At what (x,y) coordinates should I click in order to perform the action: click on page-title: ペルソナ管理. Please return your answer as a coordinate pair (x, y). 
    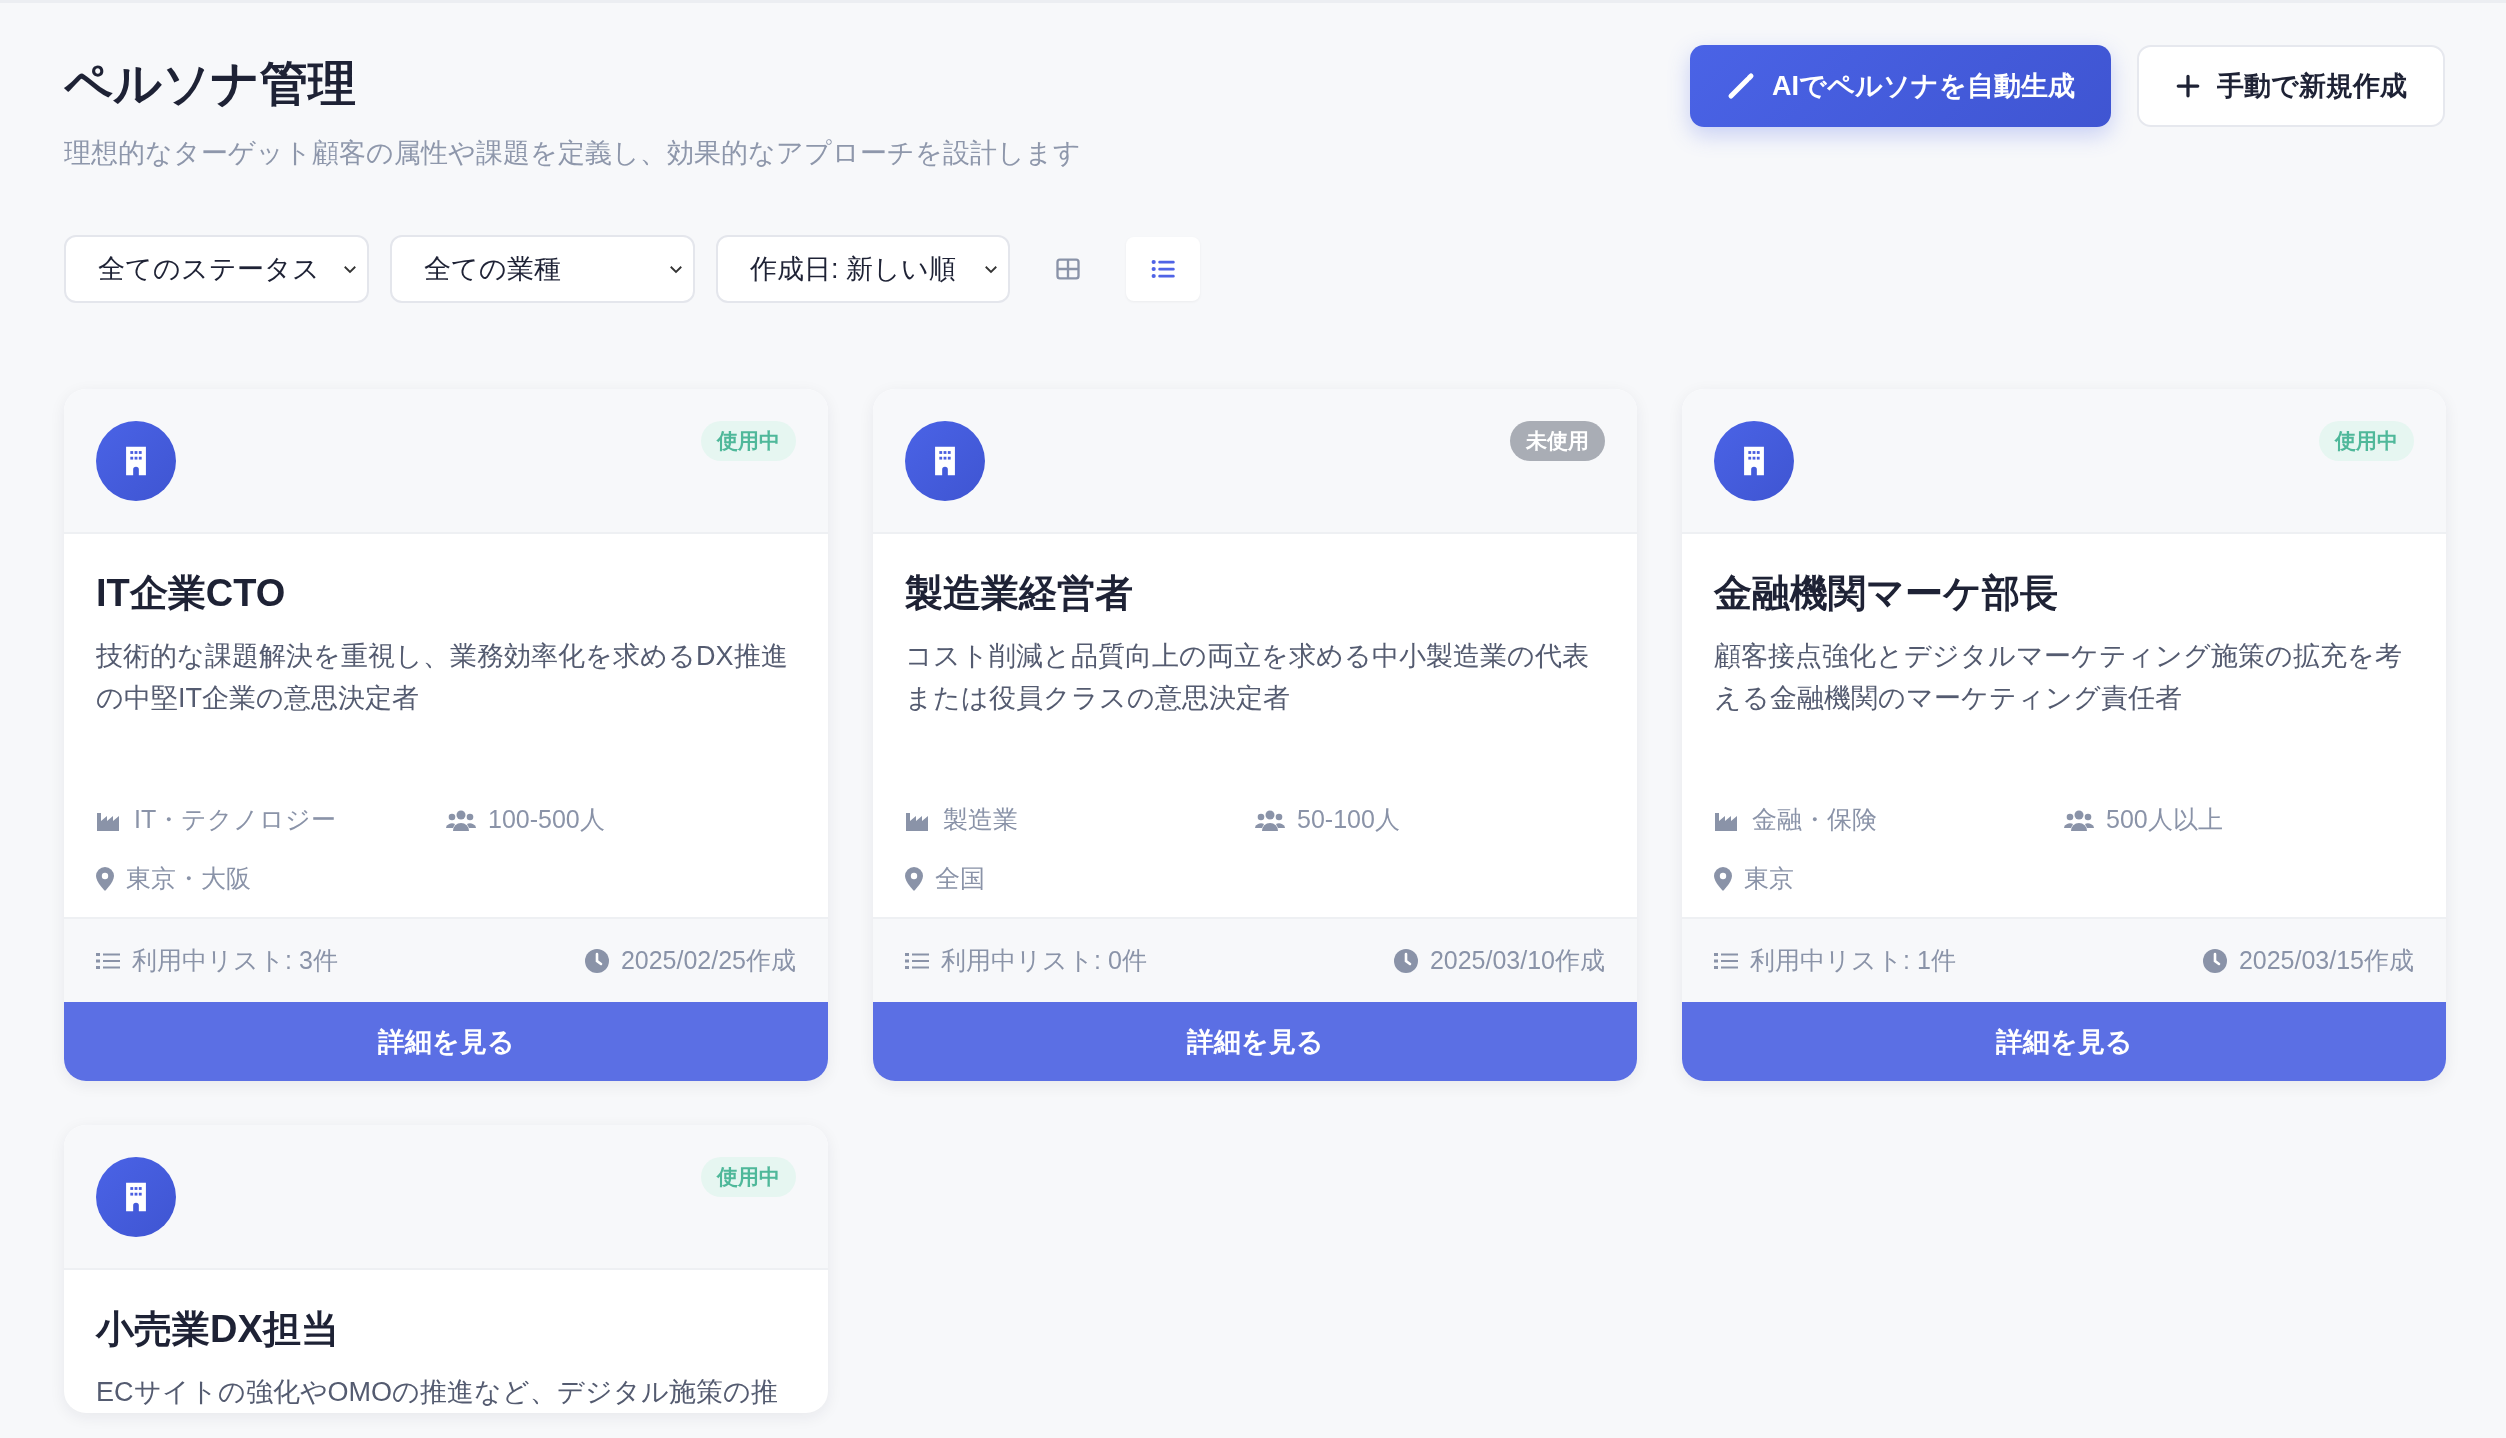
    Looking at the image, I should click on (210, 84).